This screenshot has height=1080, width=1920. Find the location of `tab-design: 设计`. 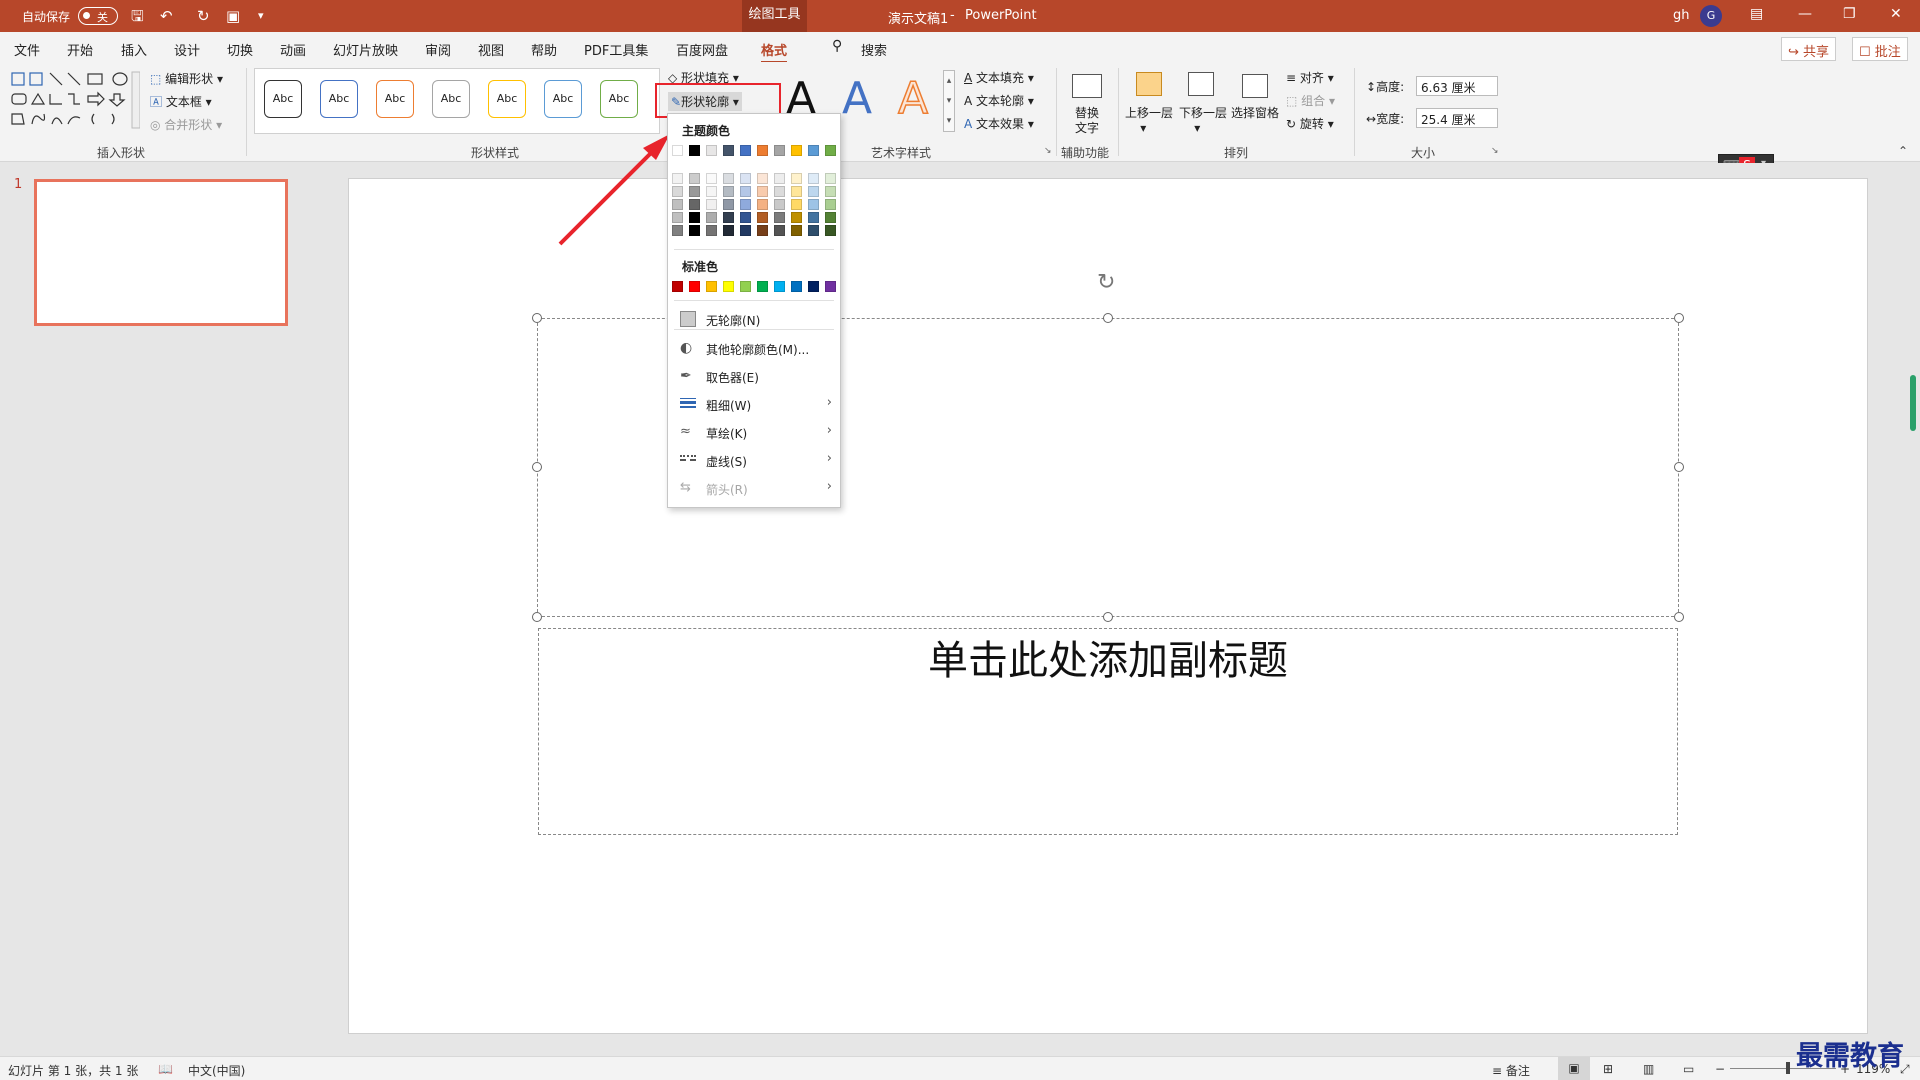

tab-design: 设计 is located at coordinates (187, 49).